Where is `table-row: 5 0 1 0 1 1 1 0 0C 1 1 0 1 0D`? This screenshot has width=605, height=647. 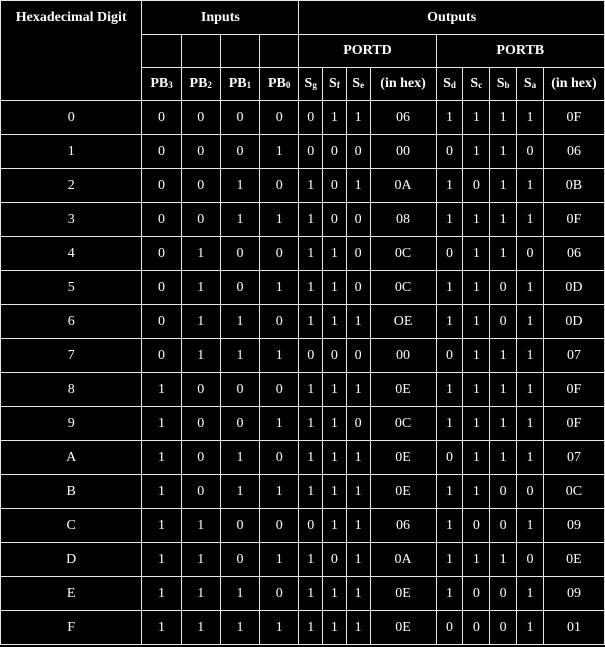
table-row: 5 0 1 0 1 1 1 0 0C 1 1 0 1 0D is located at coordinates (302, 287).